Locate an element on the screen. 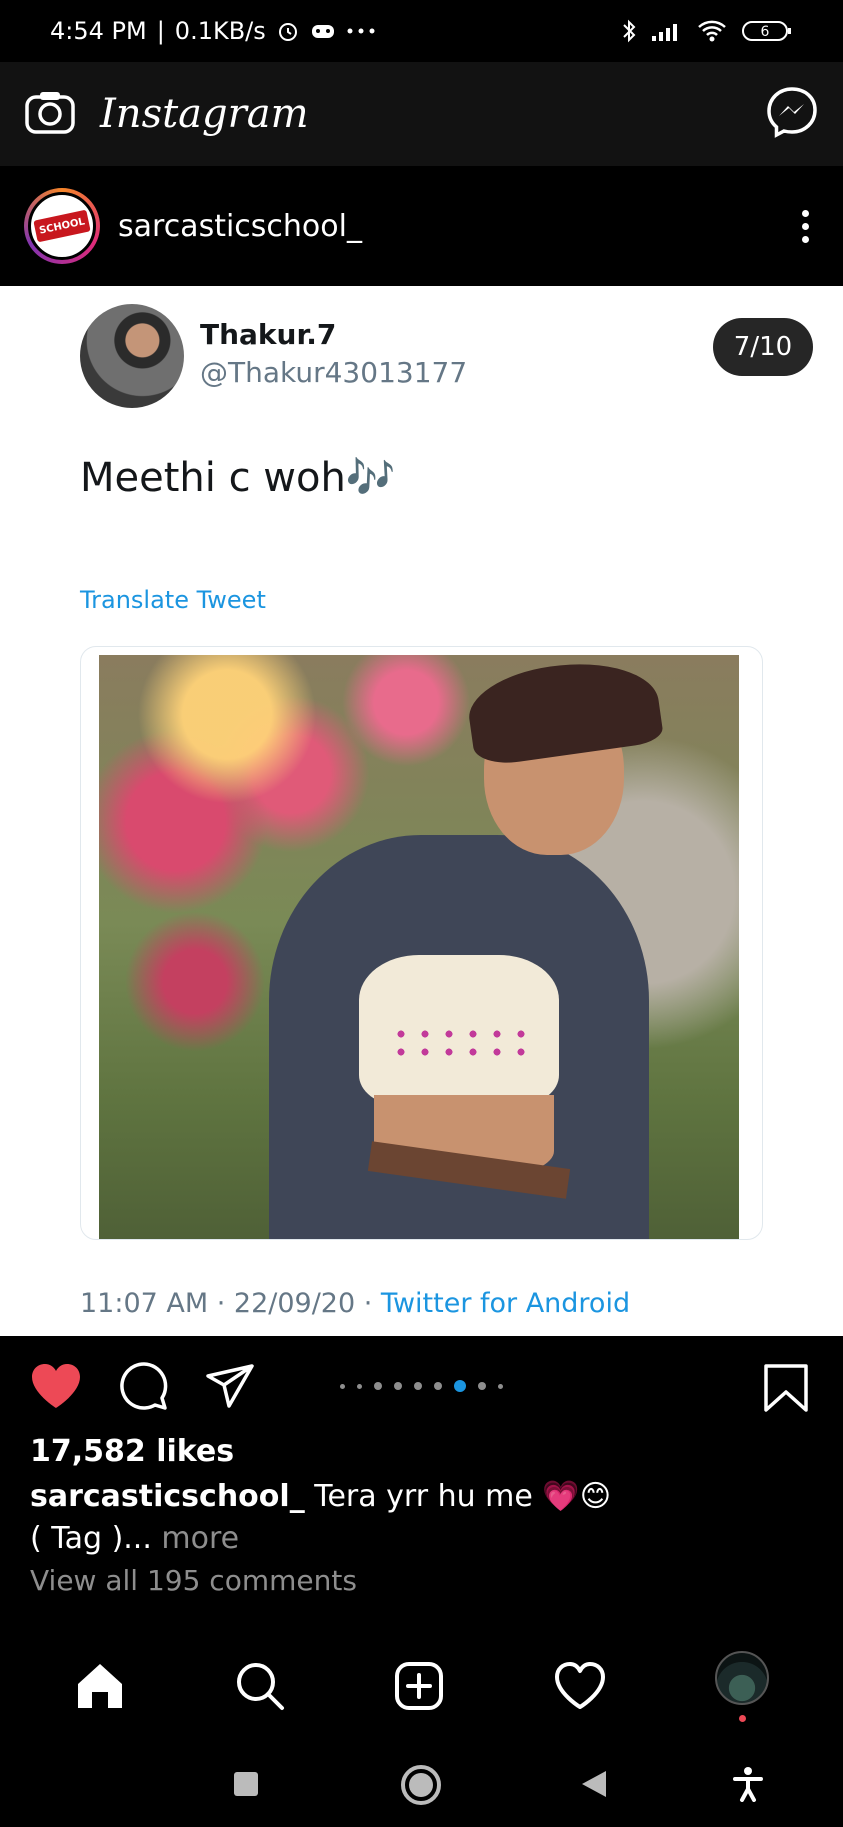 This screenshot has height=1827, width=843. comment-icon is located at coordinates (144, 1386).